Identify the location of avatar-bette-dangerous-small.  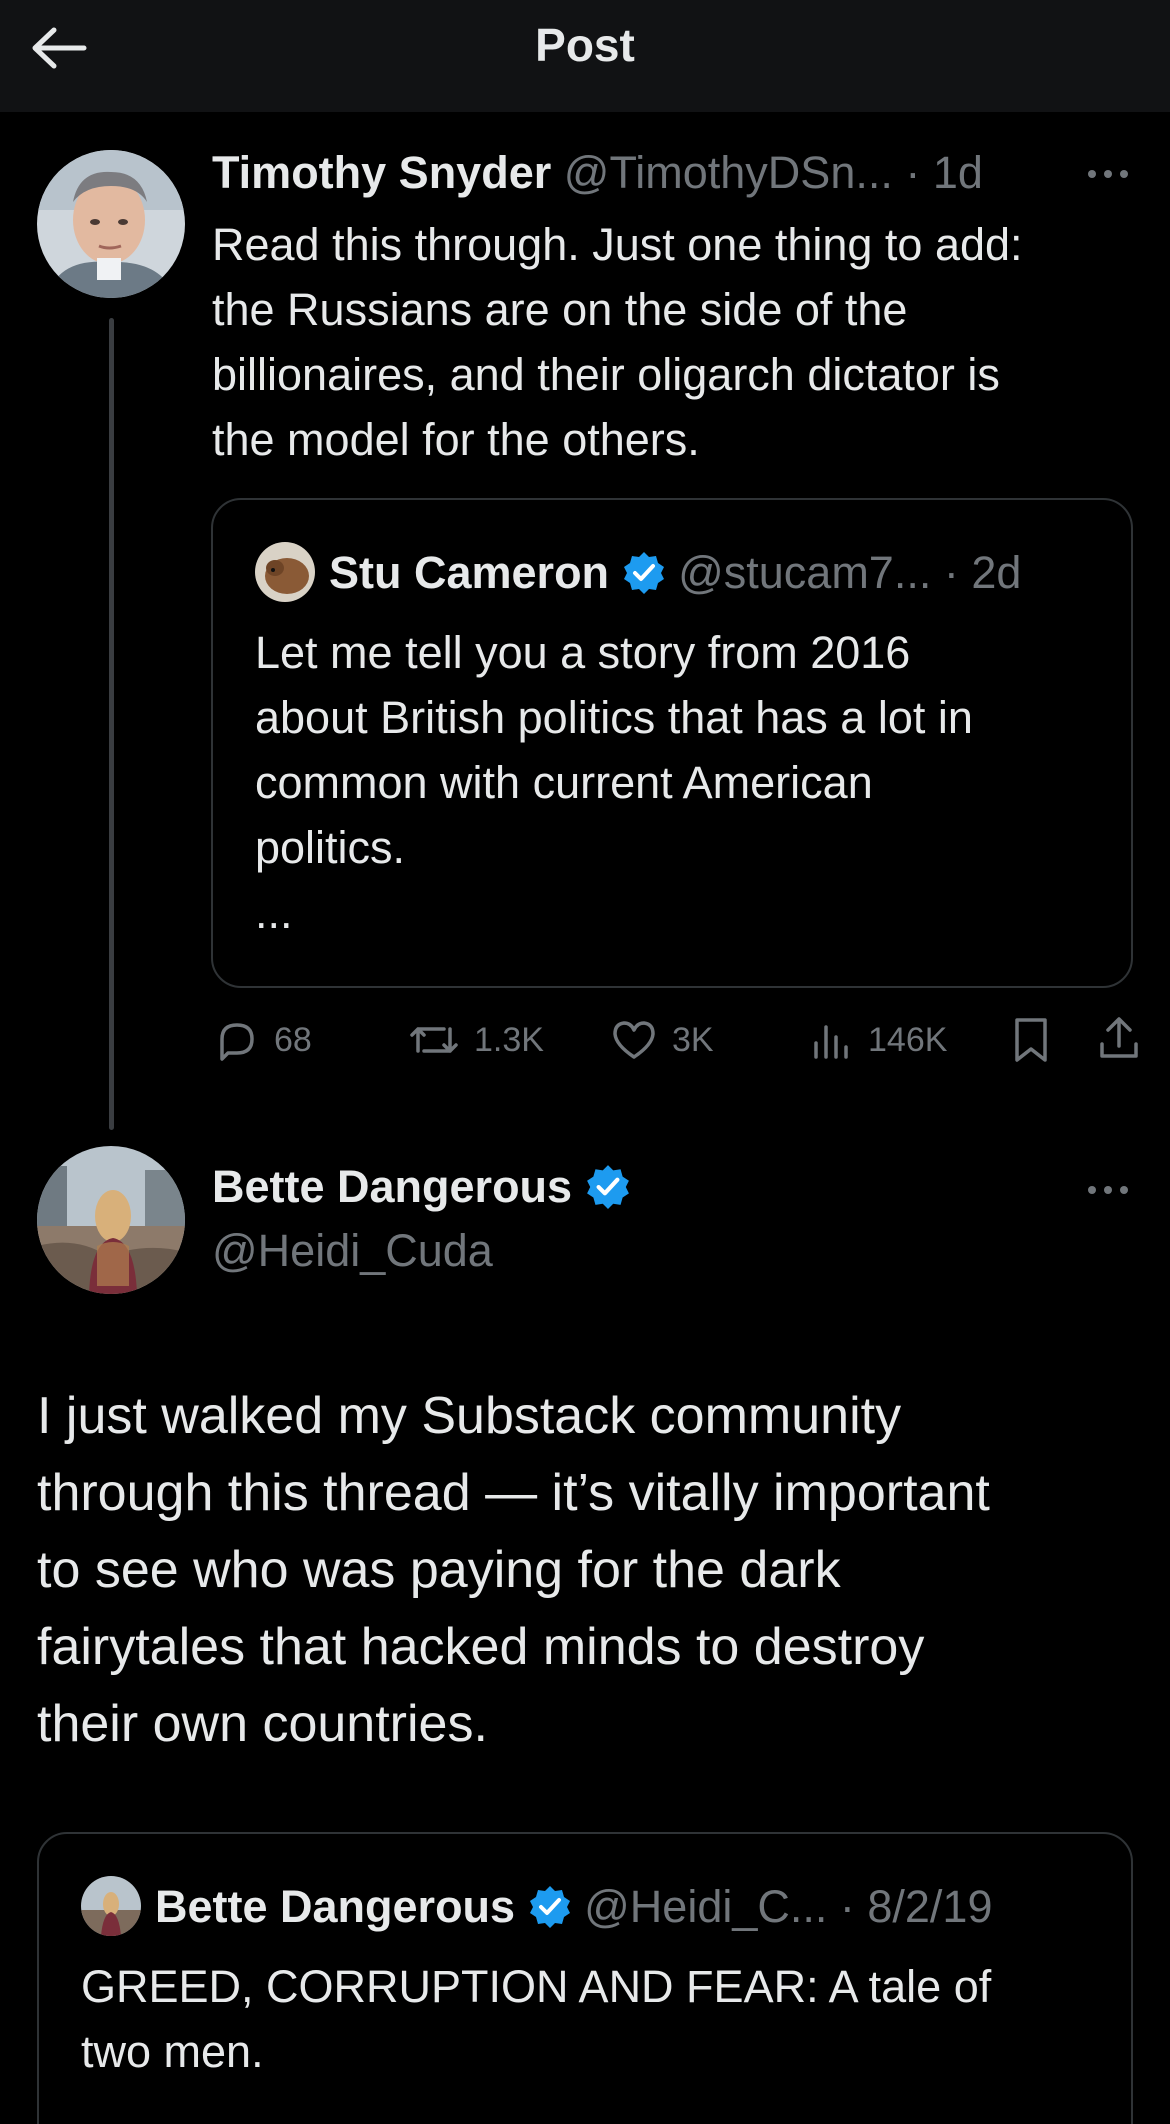
(111, 1906).